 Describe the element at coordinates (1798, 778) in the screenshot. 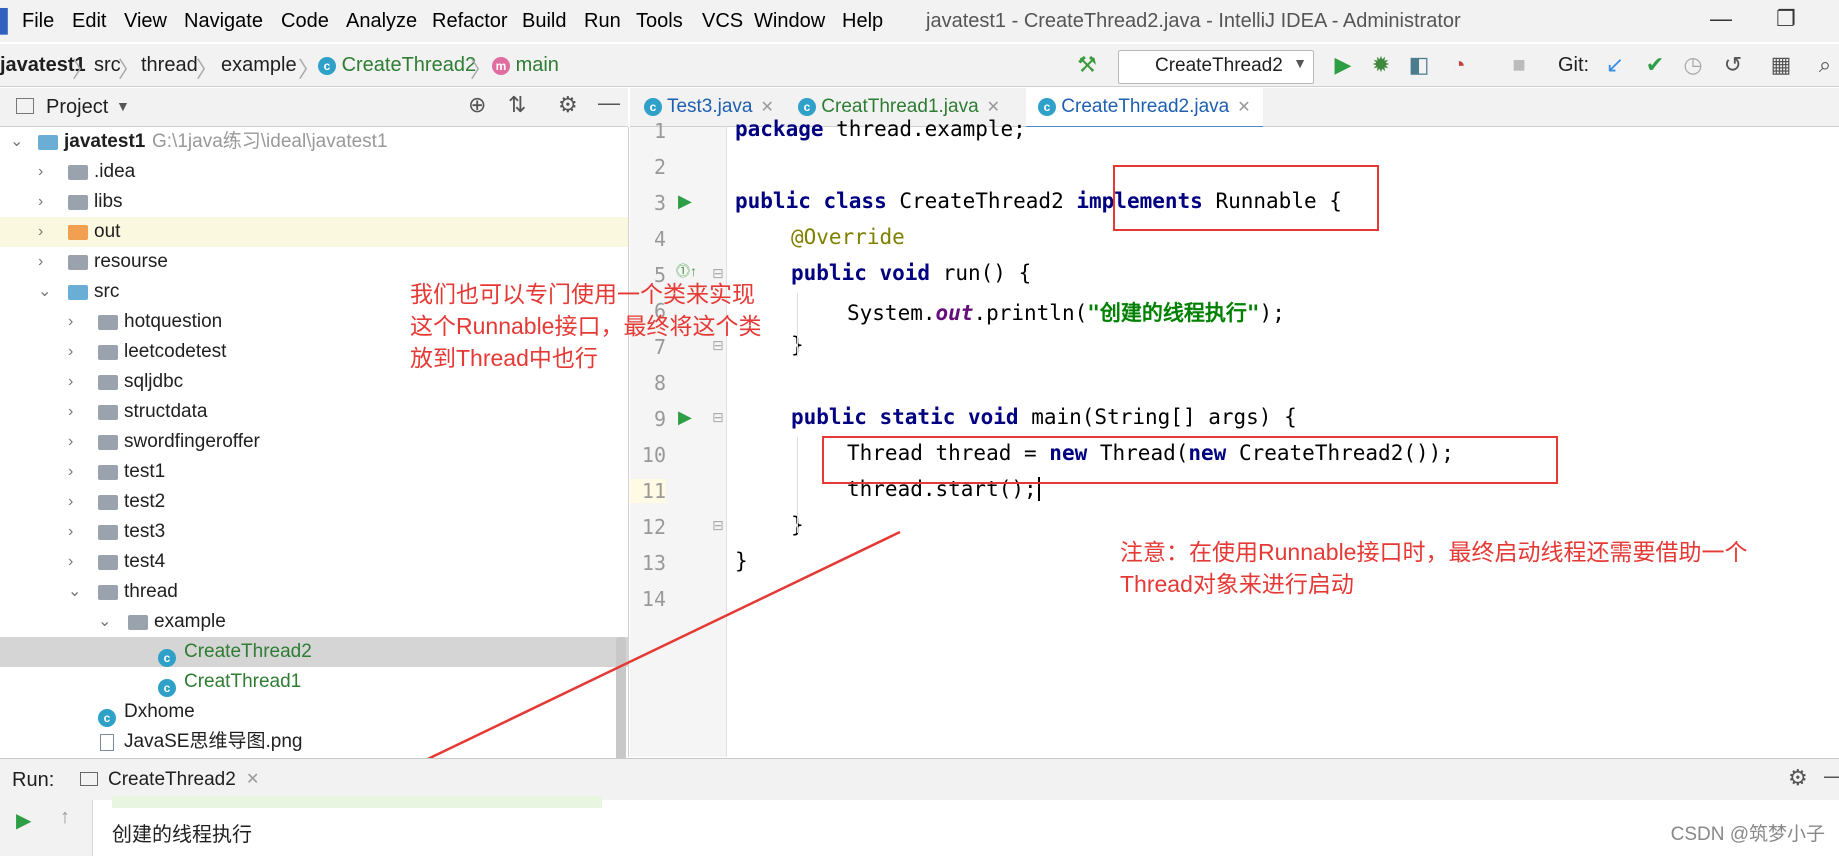

I see `gear-icon: ⚙` at that location.